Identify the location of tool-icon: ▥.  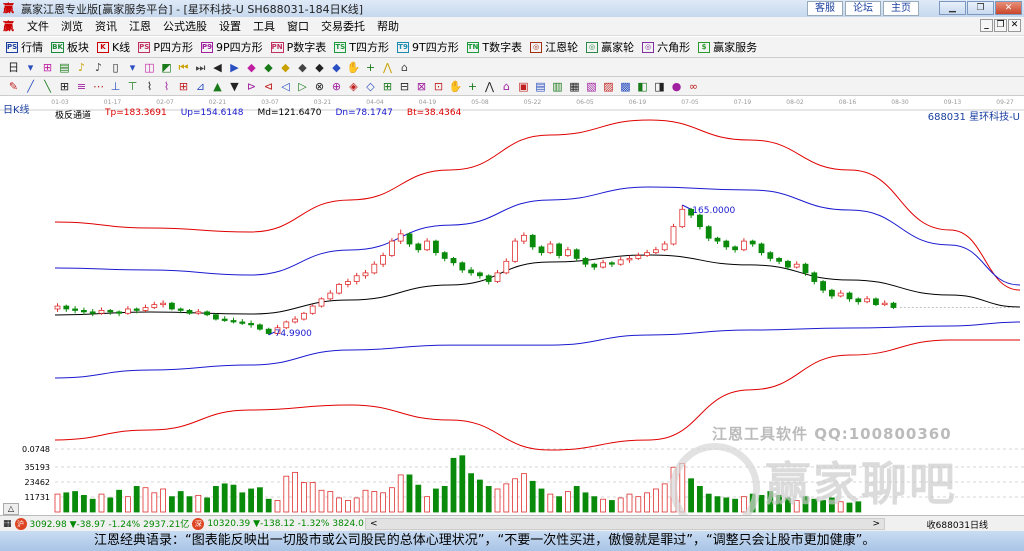
(557, 86).